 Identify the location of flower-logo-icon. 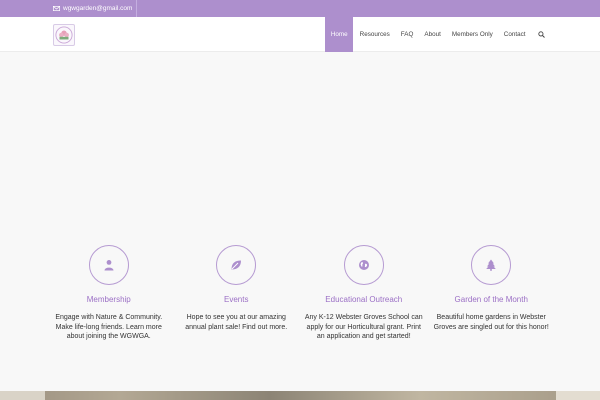
(64, 35).